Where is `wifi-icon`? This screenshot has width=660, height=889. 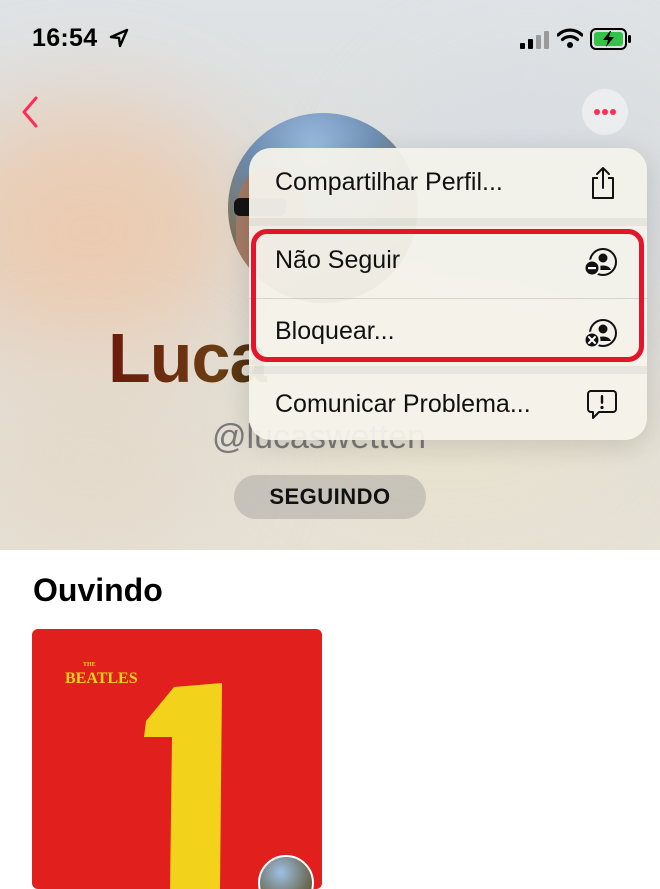
wifi-icon is located at coordinates (570, 40).